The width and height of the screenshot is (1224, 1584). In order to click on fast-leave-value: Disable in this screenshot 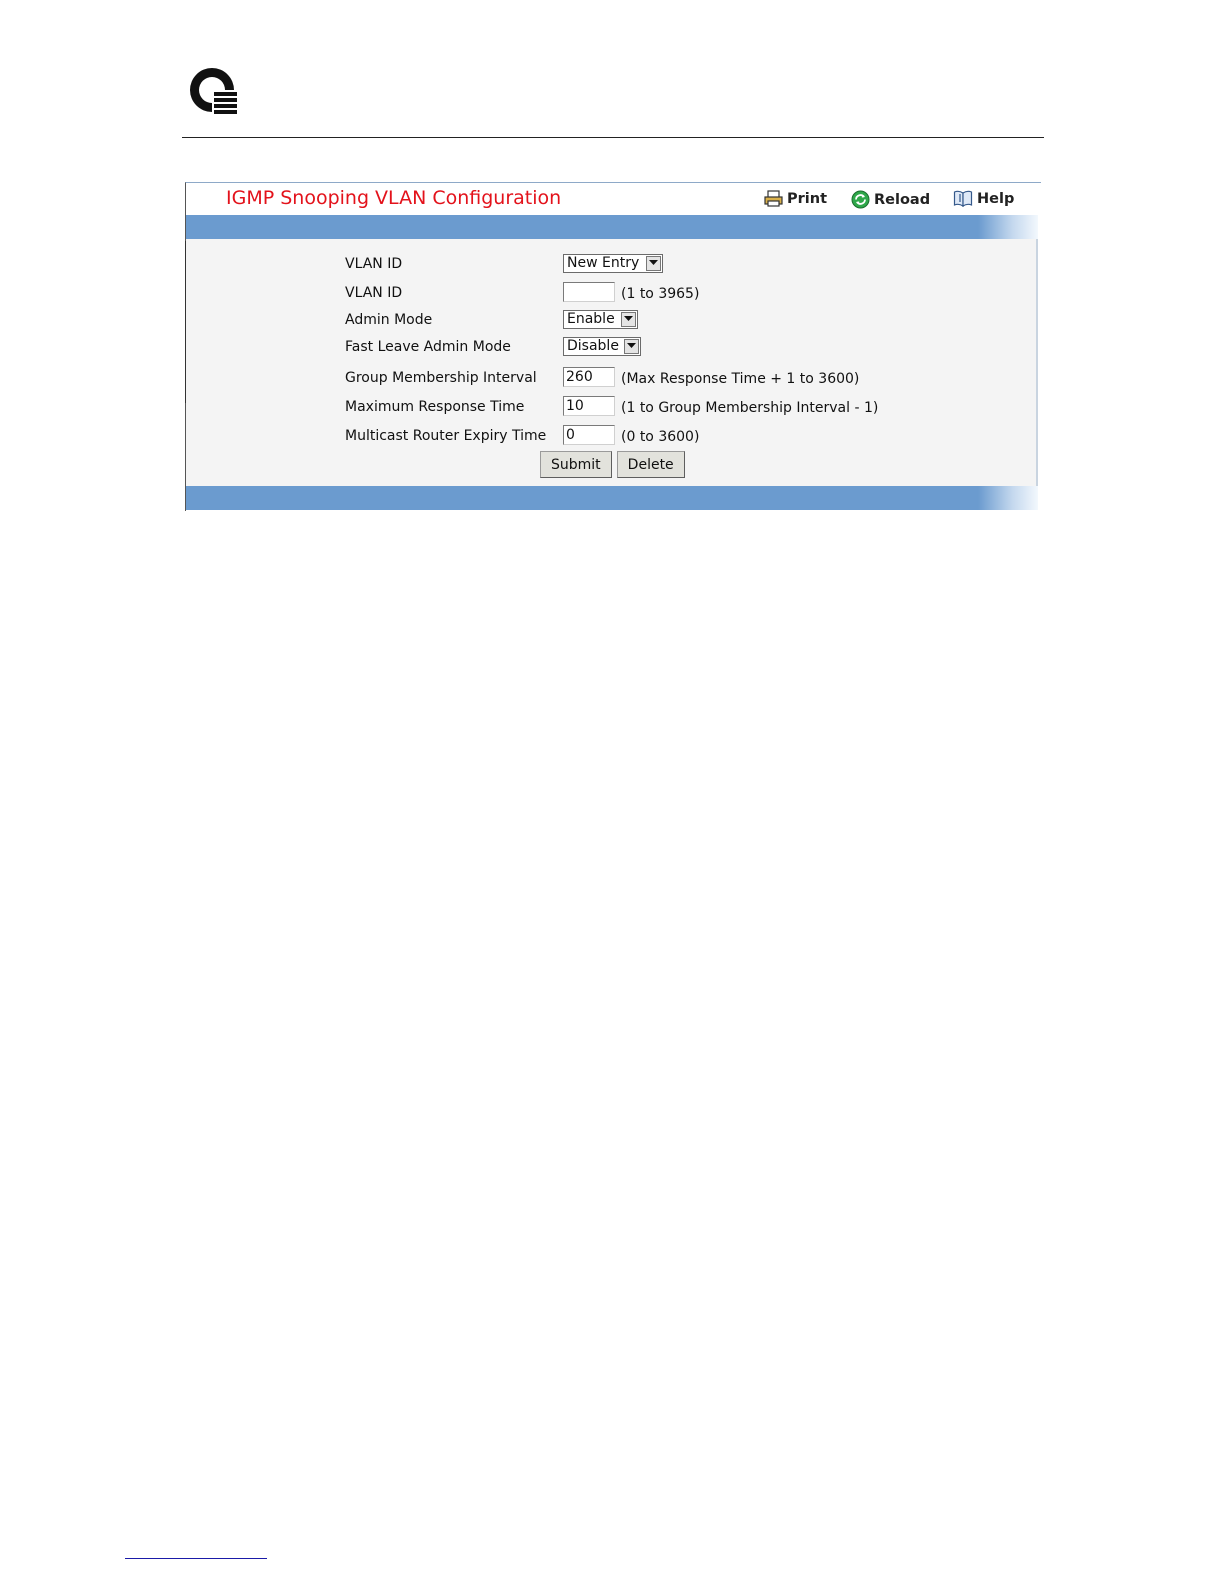, I will do `click(593, 346)`.